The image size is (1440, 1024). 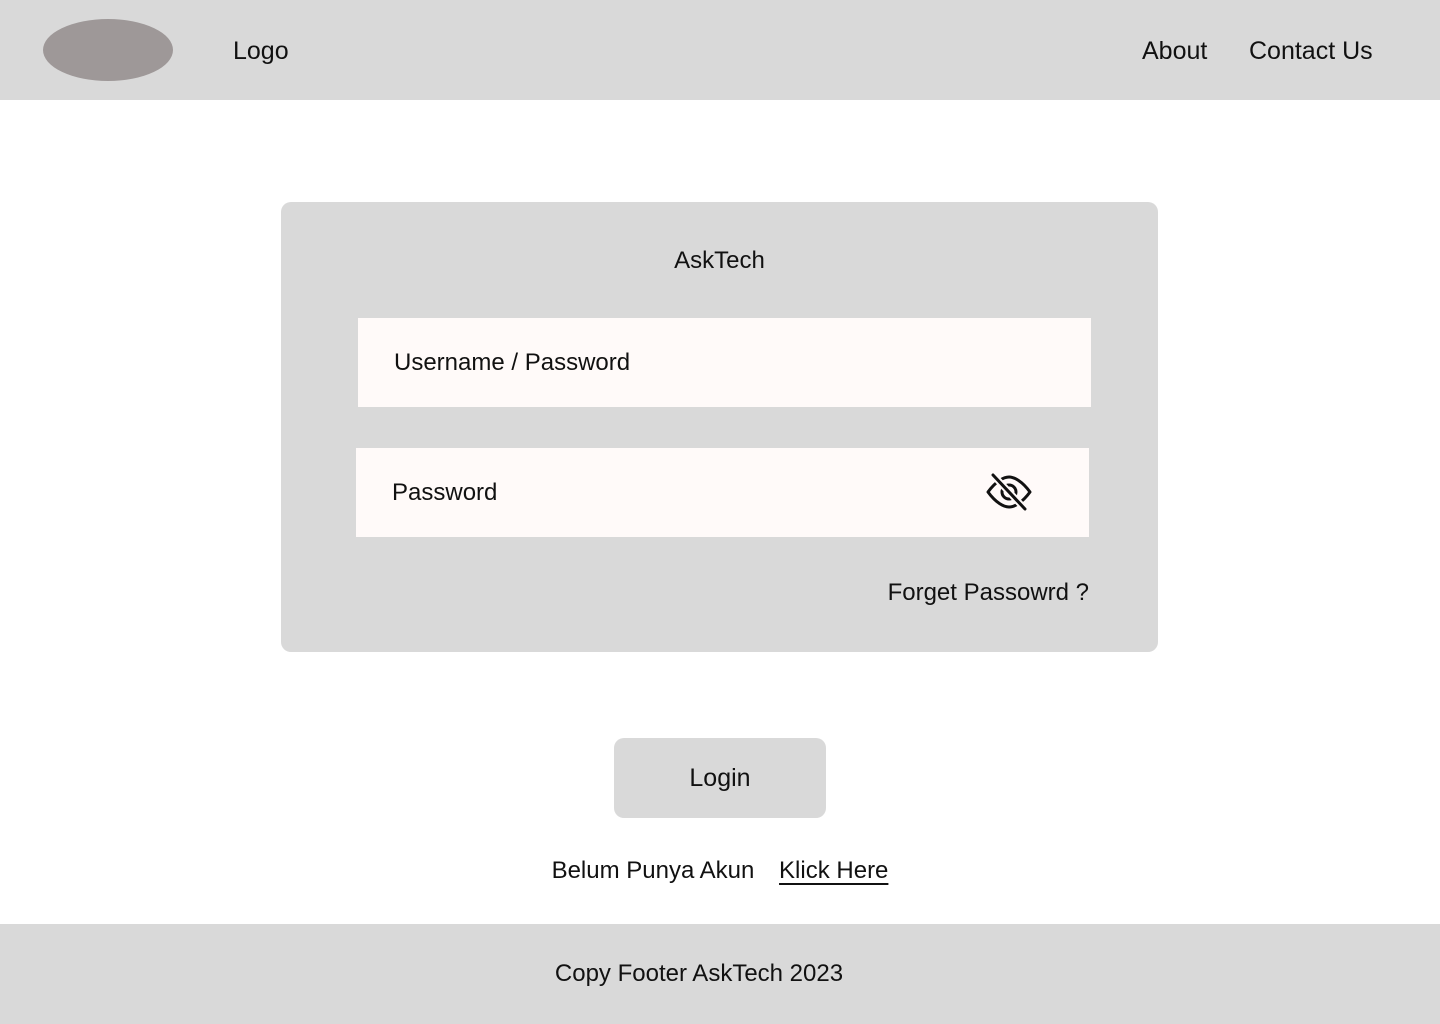 What do you see at coordinates (724, 362) in the screenshot?
I see `username-field: Username / Password` at bounding box center [724, 362].